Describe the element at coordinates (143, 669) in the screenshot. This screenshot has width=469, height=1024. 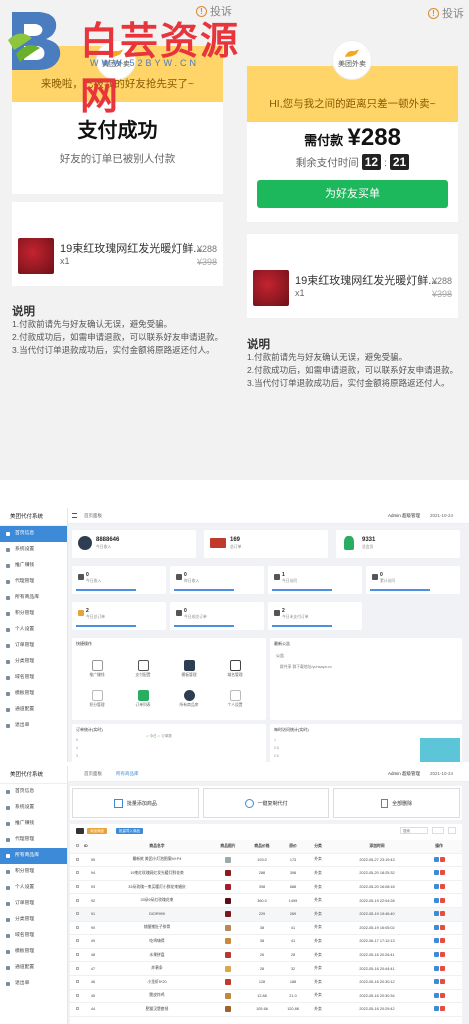
I see `quick-payment: 支付配置` at that location.